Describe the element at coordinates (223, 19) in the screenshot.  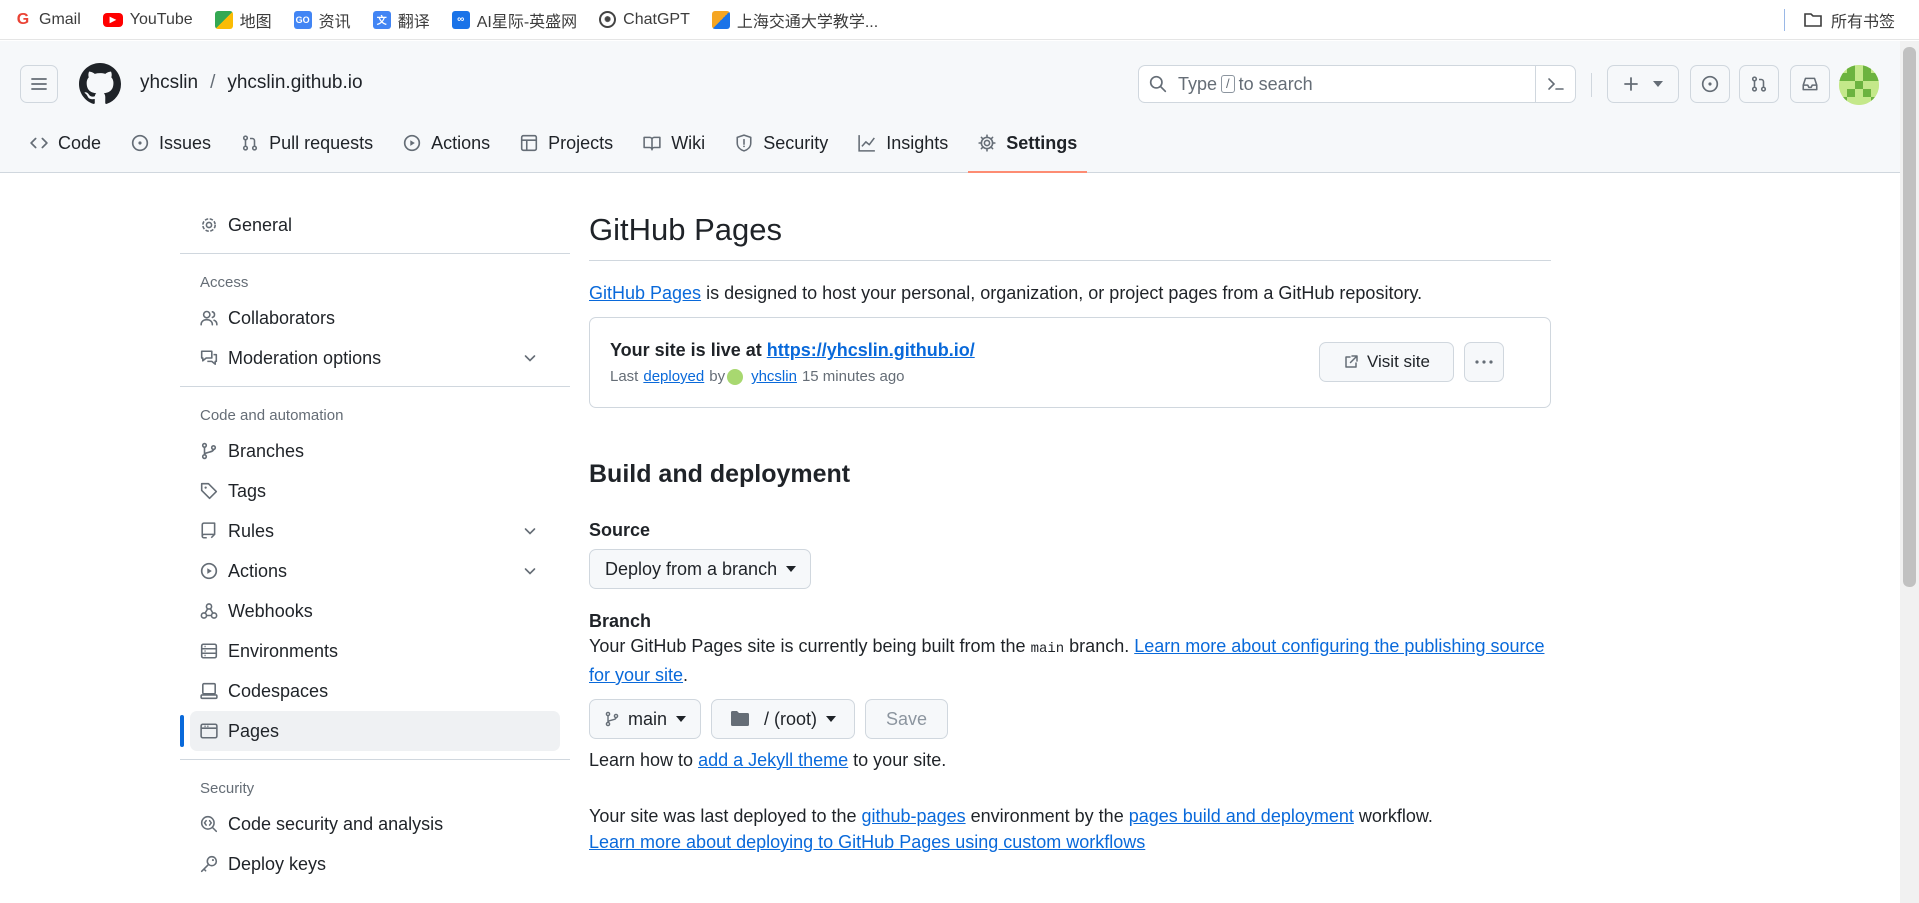
I see `maps-icon` at that location.